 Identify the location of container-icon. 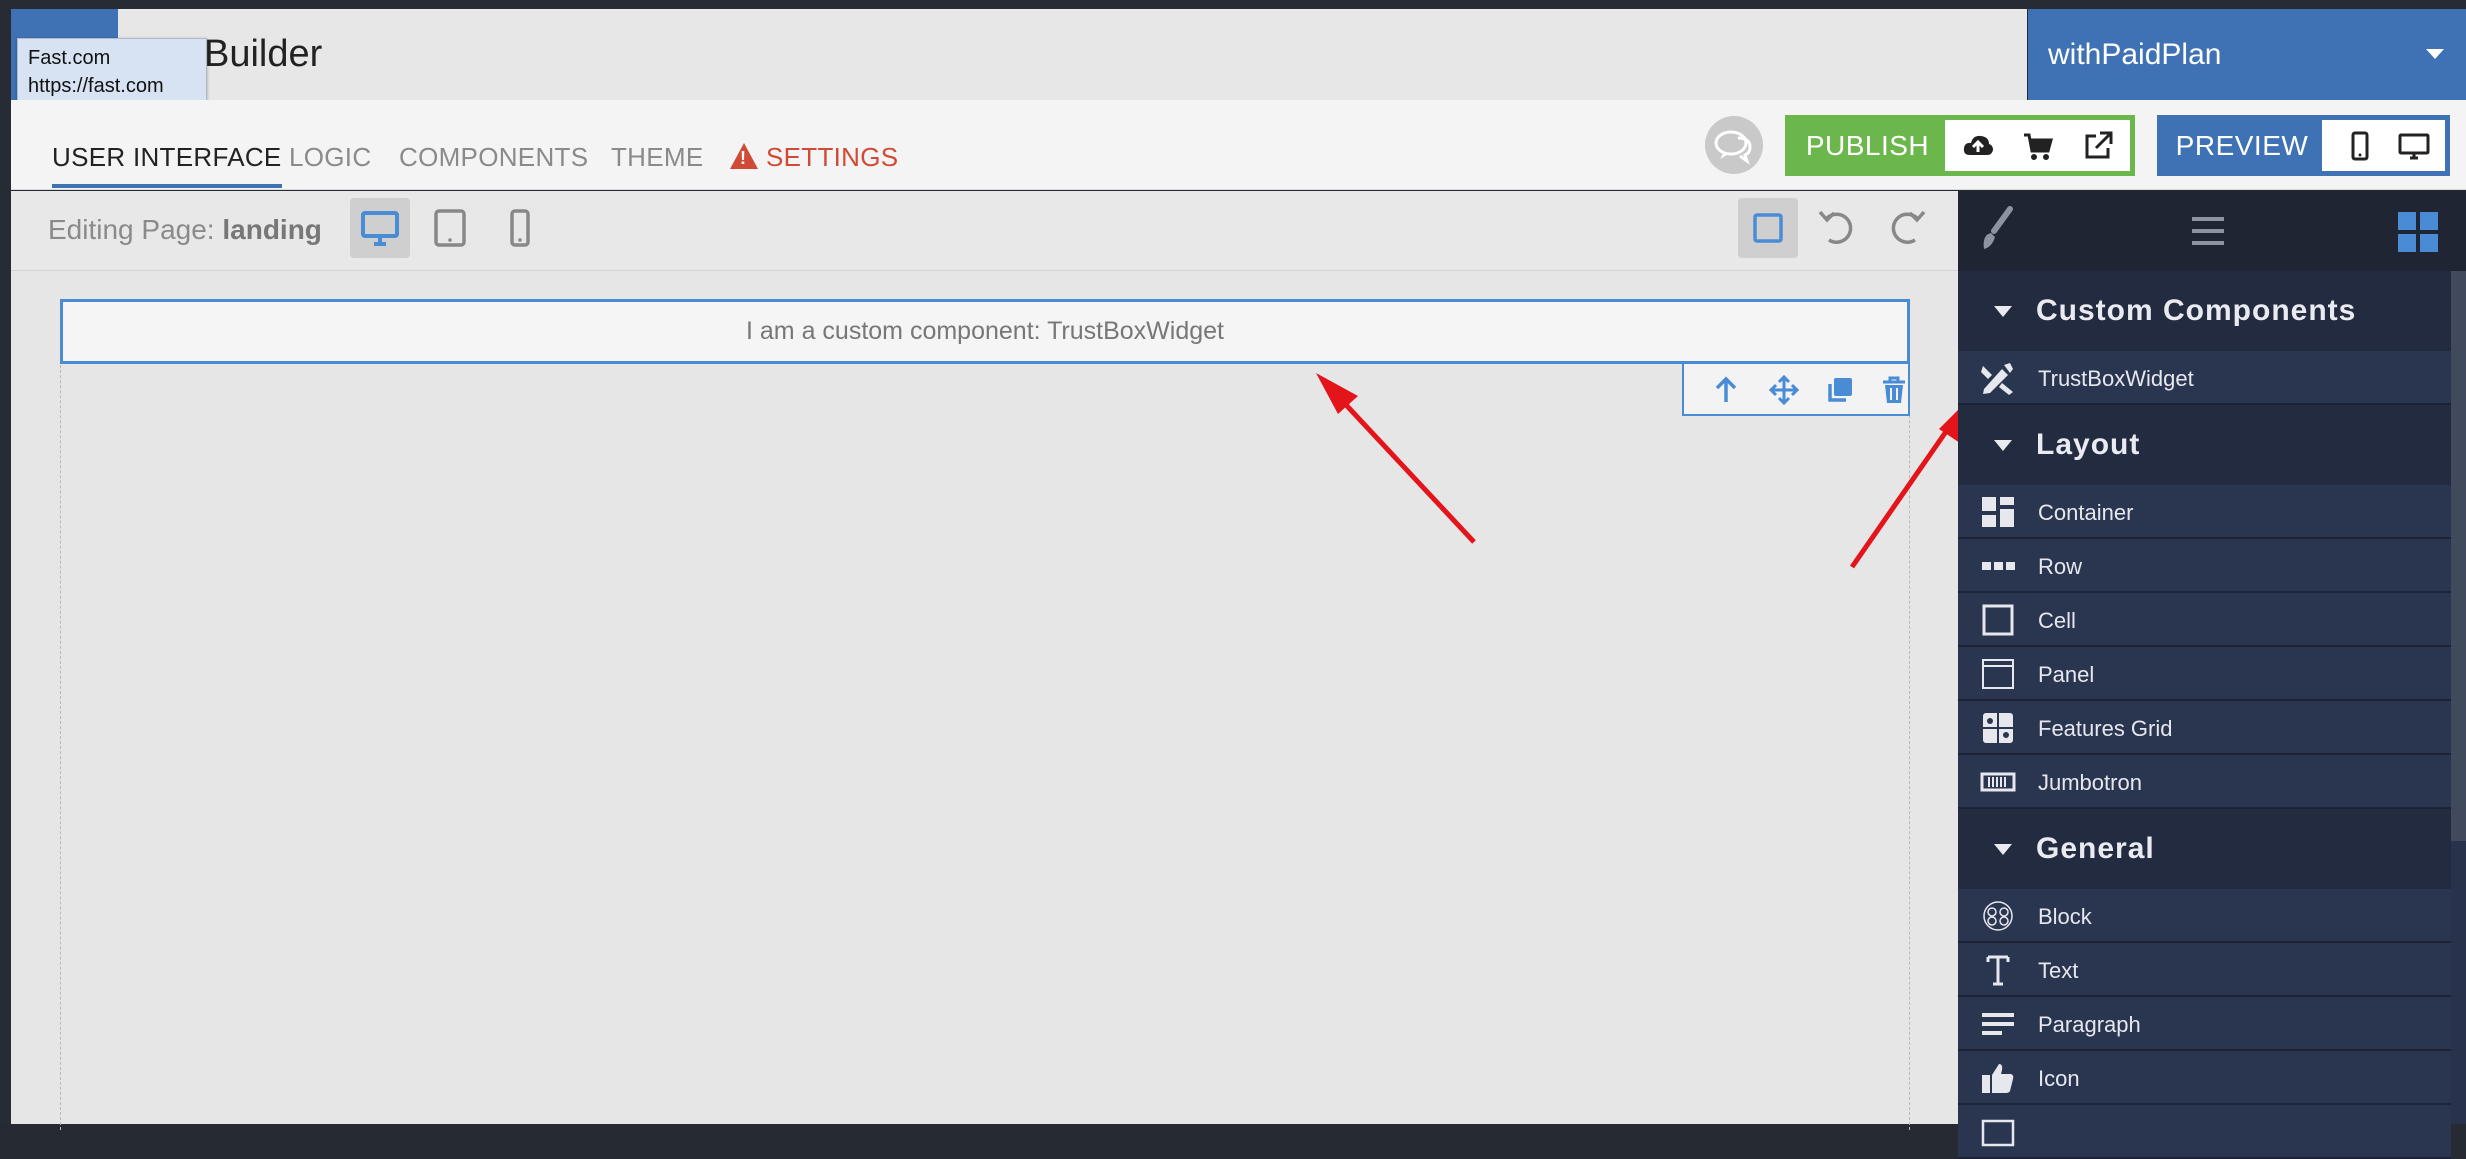
(1998, 512).